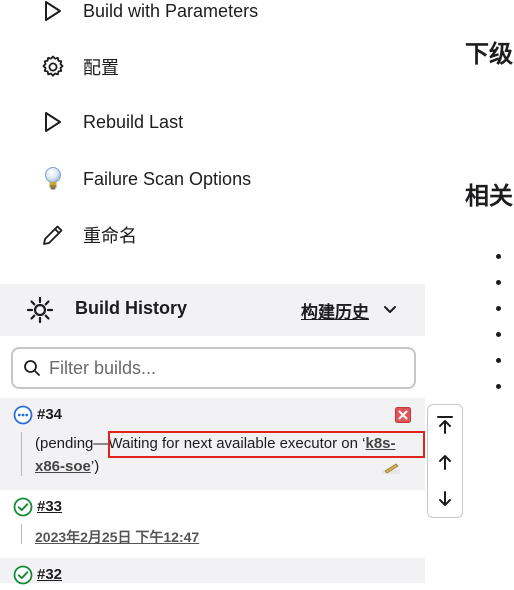  Describe the element at coordinates (53, 179) in the screenshot. I see `lightbulb-icon` at that location.